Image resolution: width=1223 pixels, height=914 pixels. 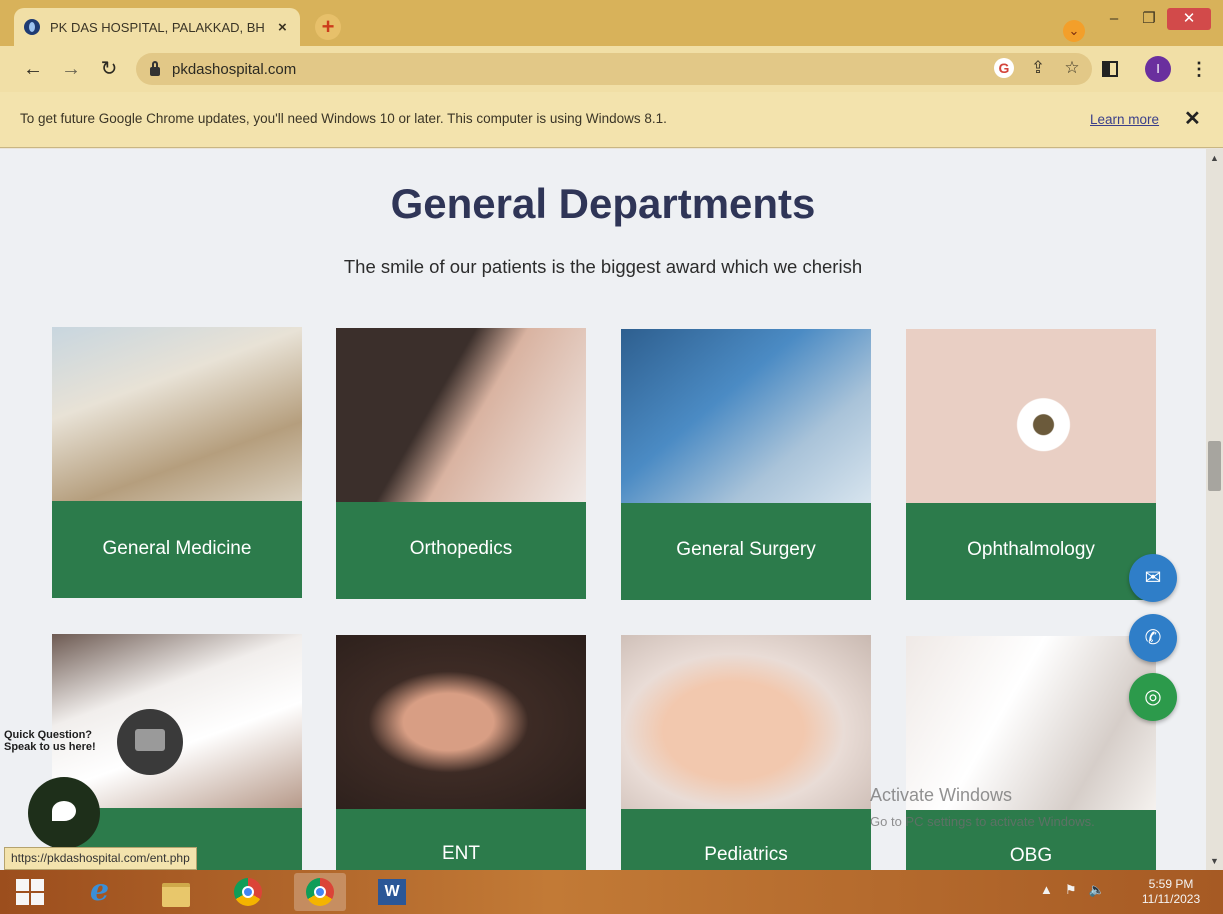 What do you see at coordinates (32, 27) in the screenshot?
I see `site-favicon-icon` at bounding box center [32, 27].